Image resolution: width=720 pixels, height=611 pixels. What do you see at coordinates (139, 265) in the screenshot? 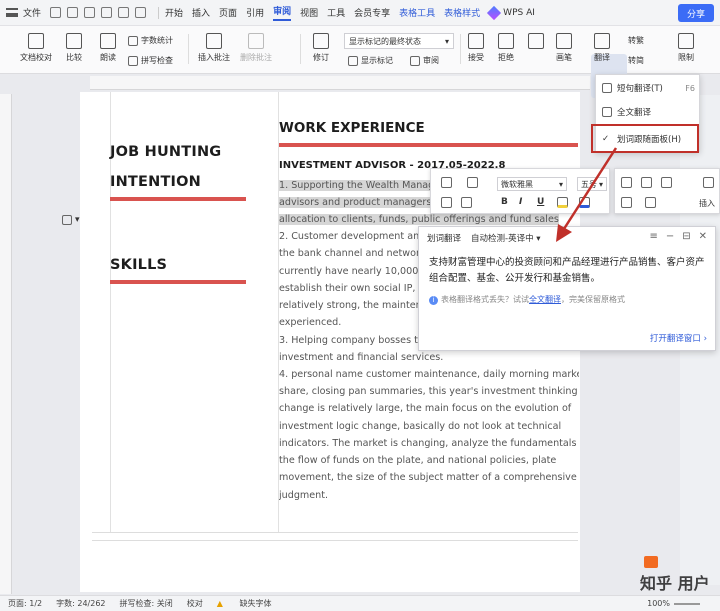
I see `left-heading-skills: SKILLS` at bounding box center [139, 265].